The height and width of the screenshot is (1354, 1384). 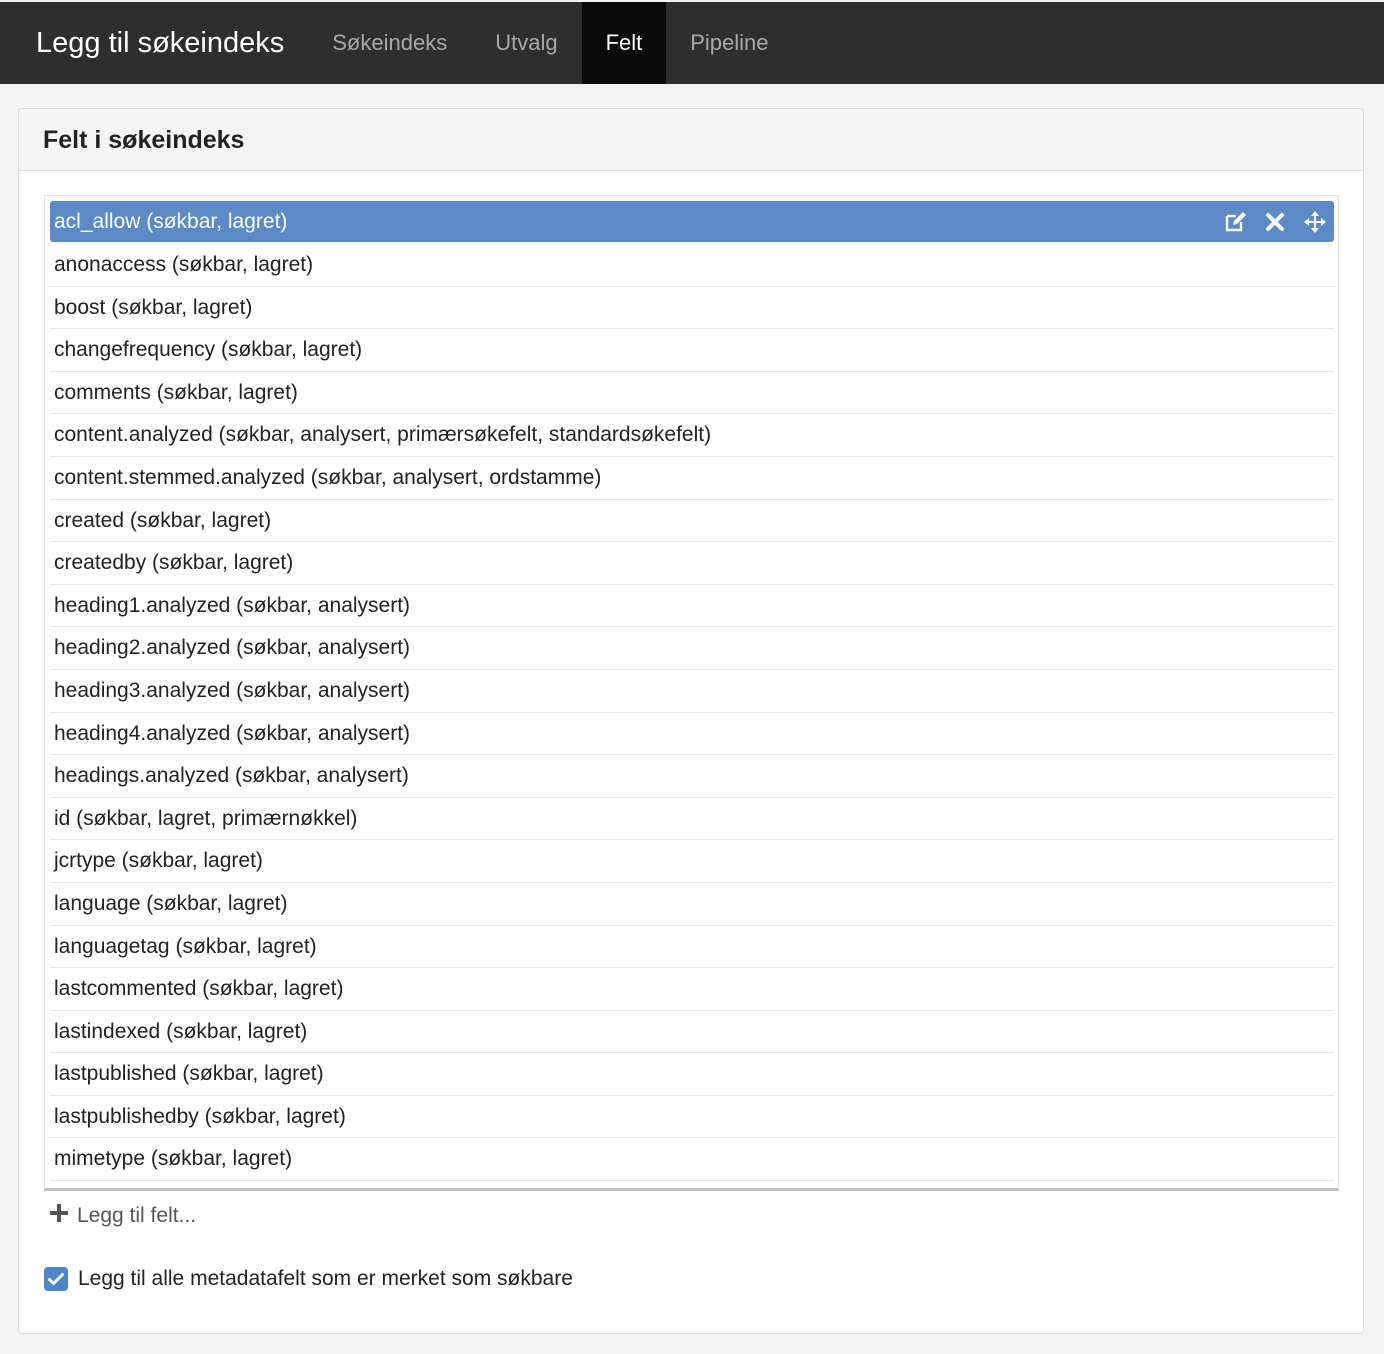 What do you see at coordinates (692, 1117) in the screenshot?
I see `field-row: lastpublishedby (søkbar, lagret)` at bounding box center [692, 1117].